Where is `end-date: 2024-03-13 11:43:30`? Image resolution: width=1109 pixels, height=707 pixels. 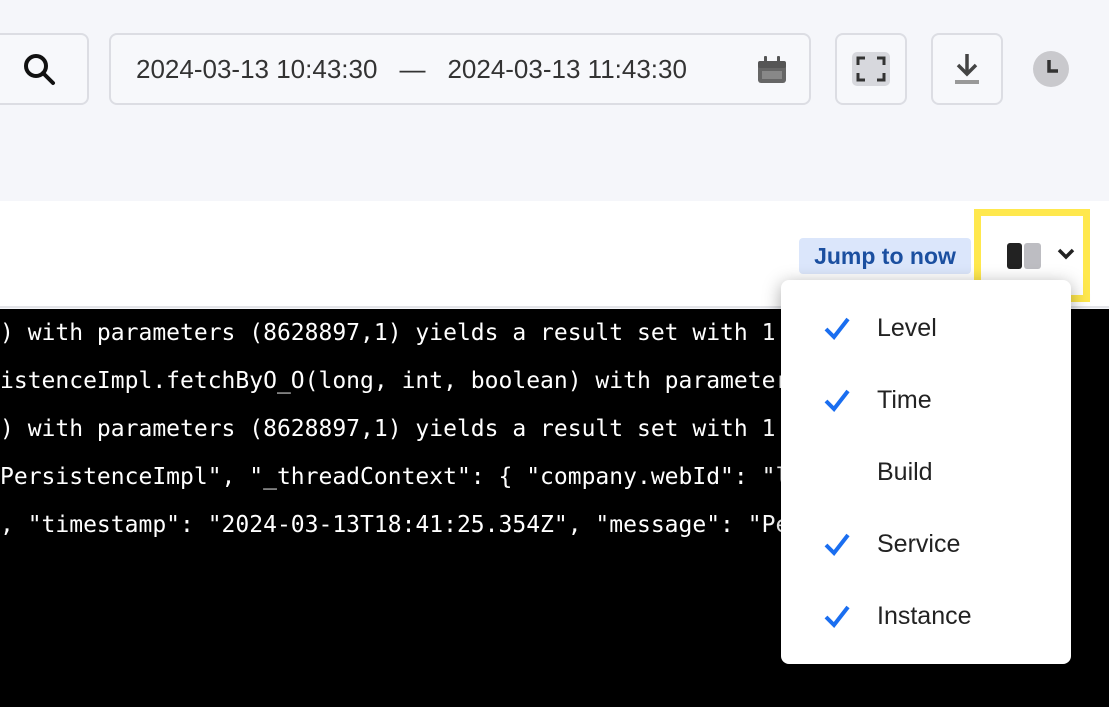
end-date: 2024-03-13 11:43:30 is located at coordinates (567, 68).